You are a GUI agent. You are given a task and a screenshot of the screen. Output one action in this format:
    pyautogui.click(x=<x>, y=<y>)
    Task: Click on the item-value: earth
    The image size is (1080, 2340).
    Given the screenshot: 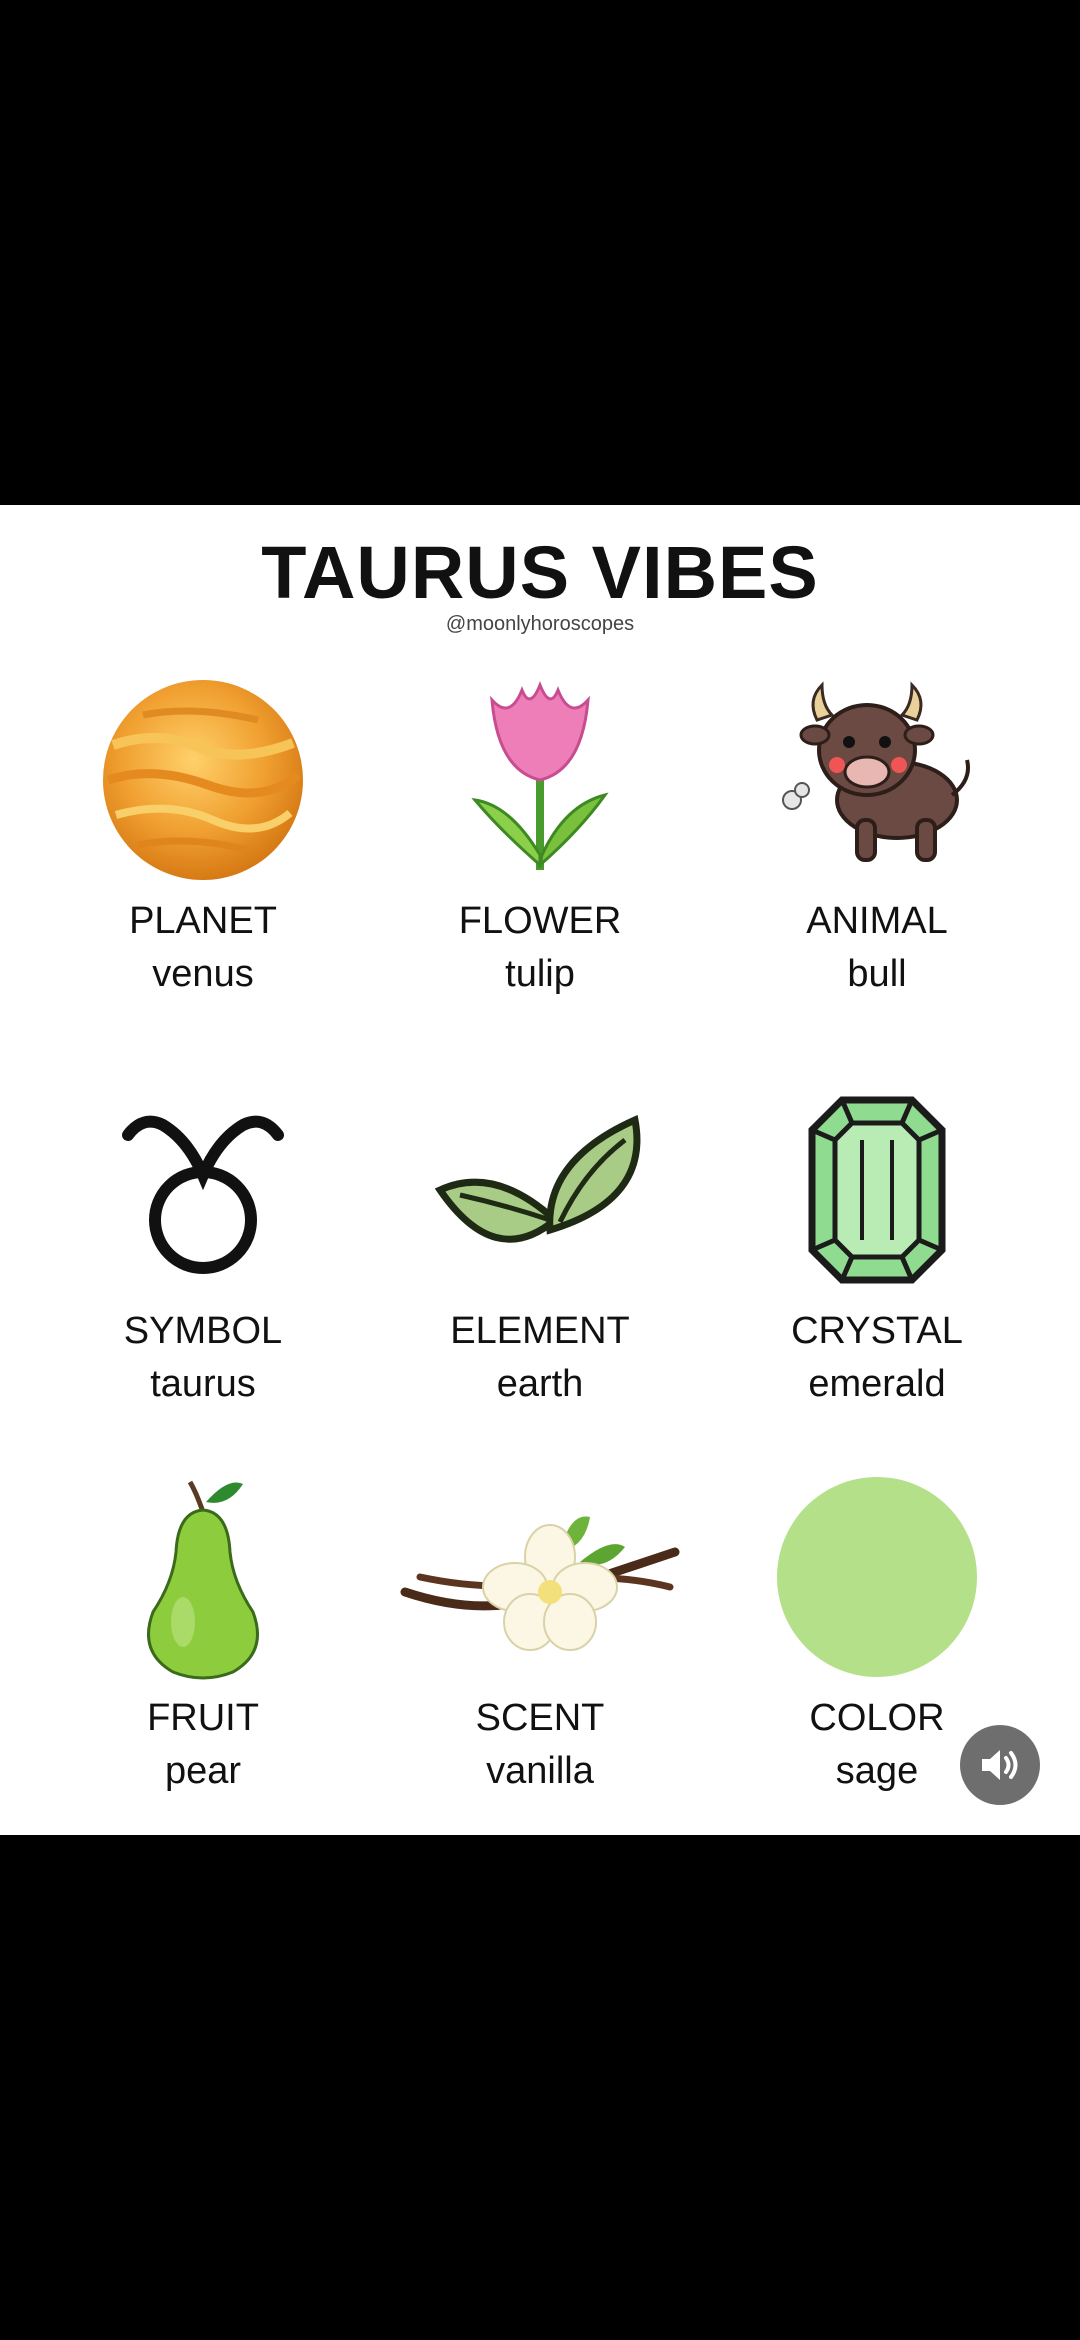 What is the action you would take?
    pyautogui.click(x=540, y=1384)
    